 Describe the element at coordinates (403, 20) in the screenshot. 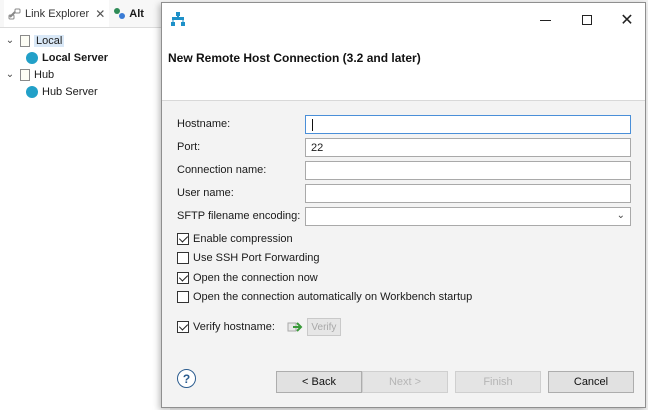

I see `dialog-titlebar: ✕` at that location.